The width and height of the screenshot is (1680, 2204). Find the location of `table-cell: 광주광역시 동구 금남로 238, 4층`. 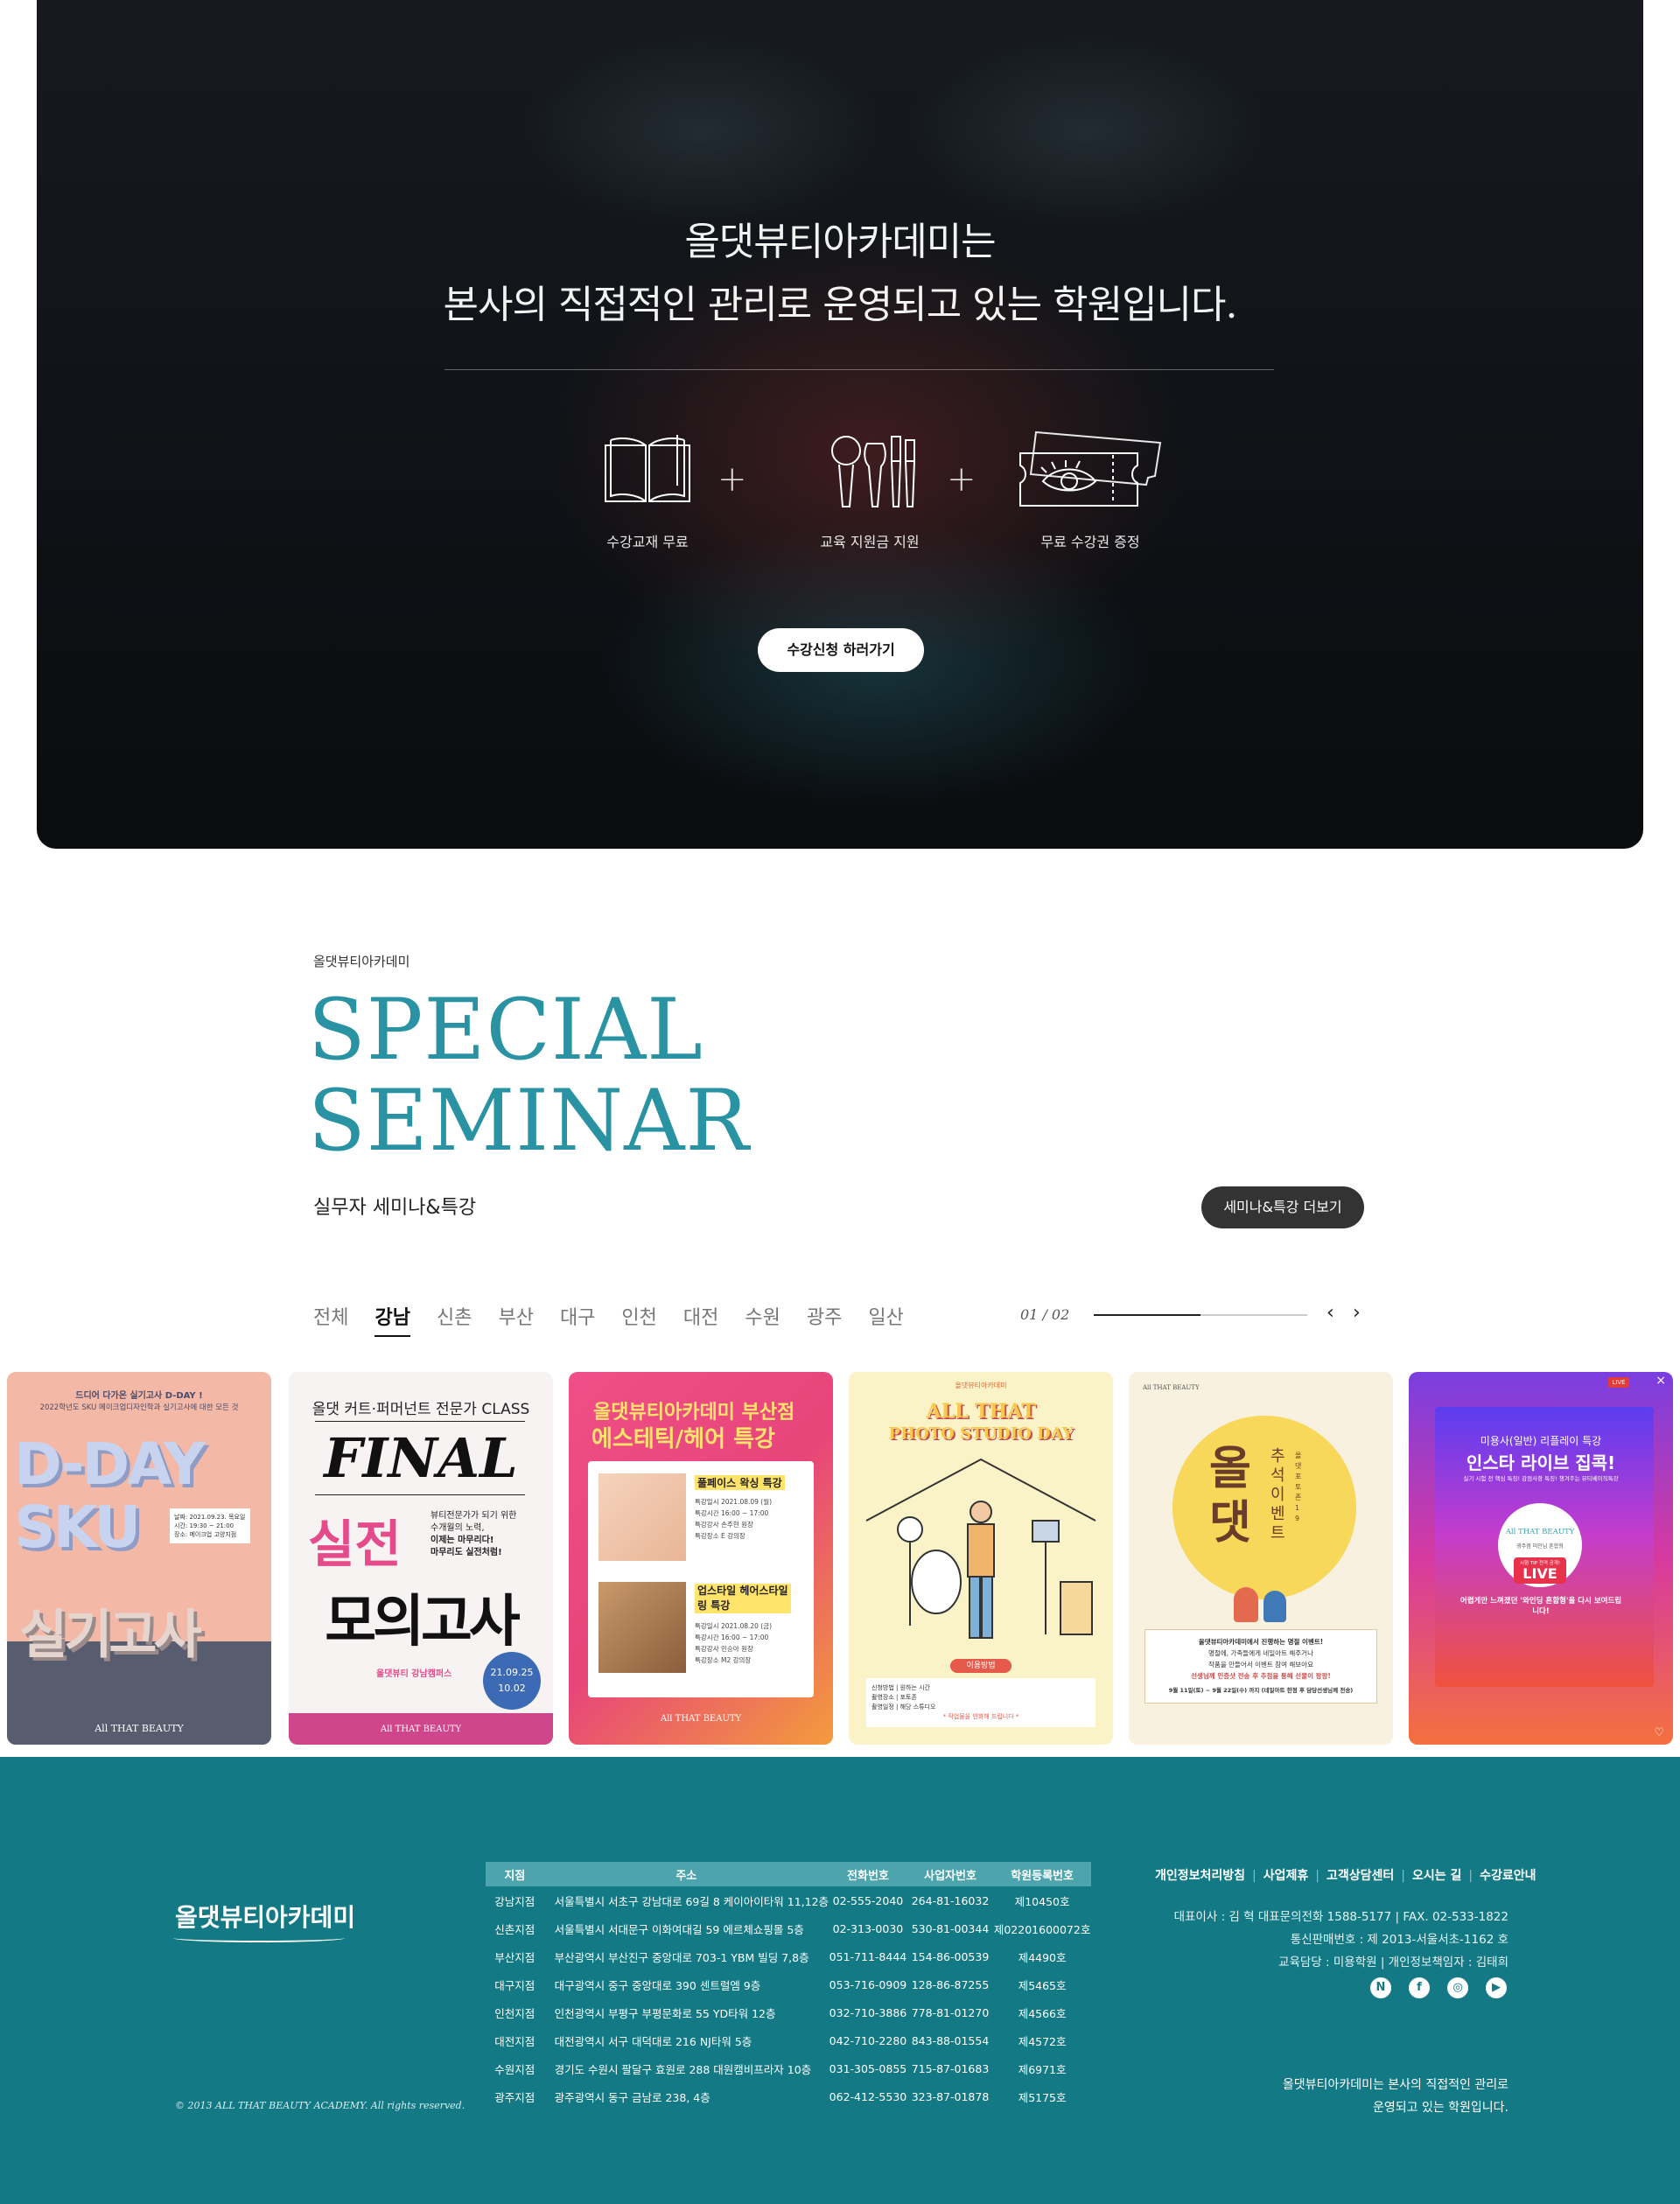

table-cell: 광주광역시 동구 금남로 238, 4층 is located at coordinates (632, 2097).